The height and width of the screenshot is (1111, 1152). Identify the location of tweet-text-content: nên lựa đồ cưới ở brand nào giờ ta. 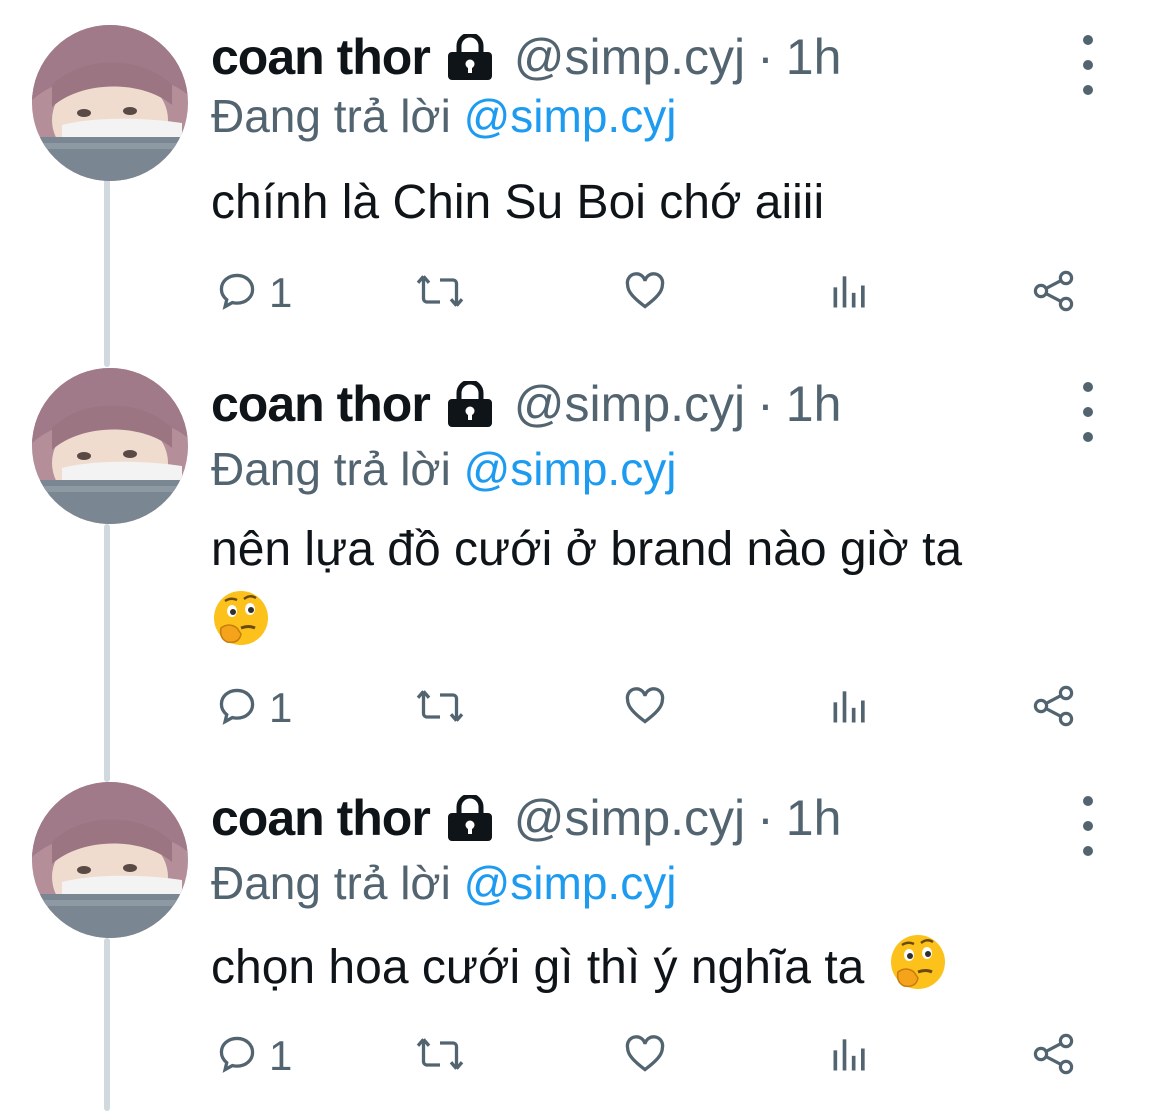
(587, 549).